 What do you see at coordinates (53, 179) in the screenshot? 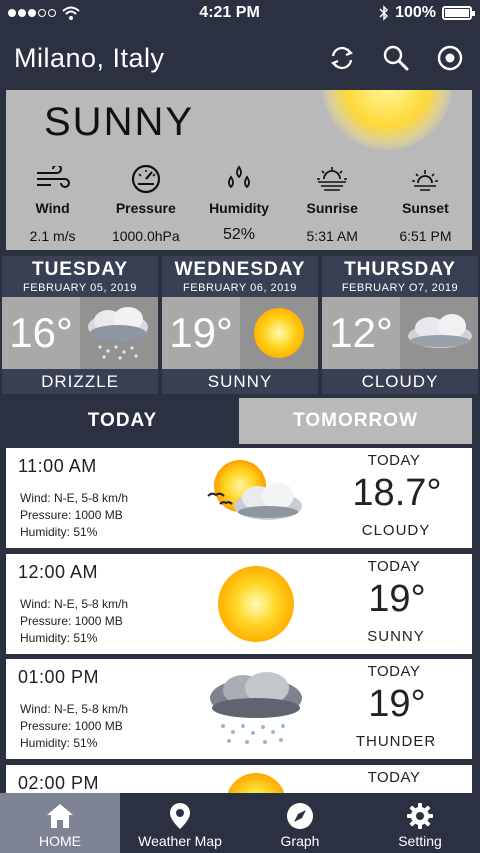
I see `wind-icon` at bounding box center [53, 179].